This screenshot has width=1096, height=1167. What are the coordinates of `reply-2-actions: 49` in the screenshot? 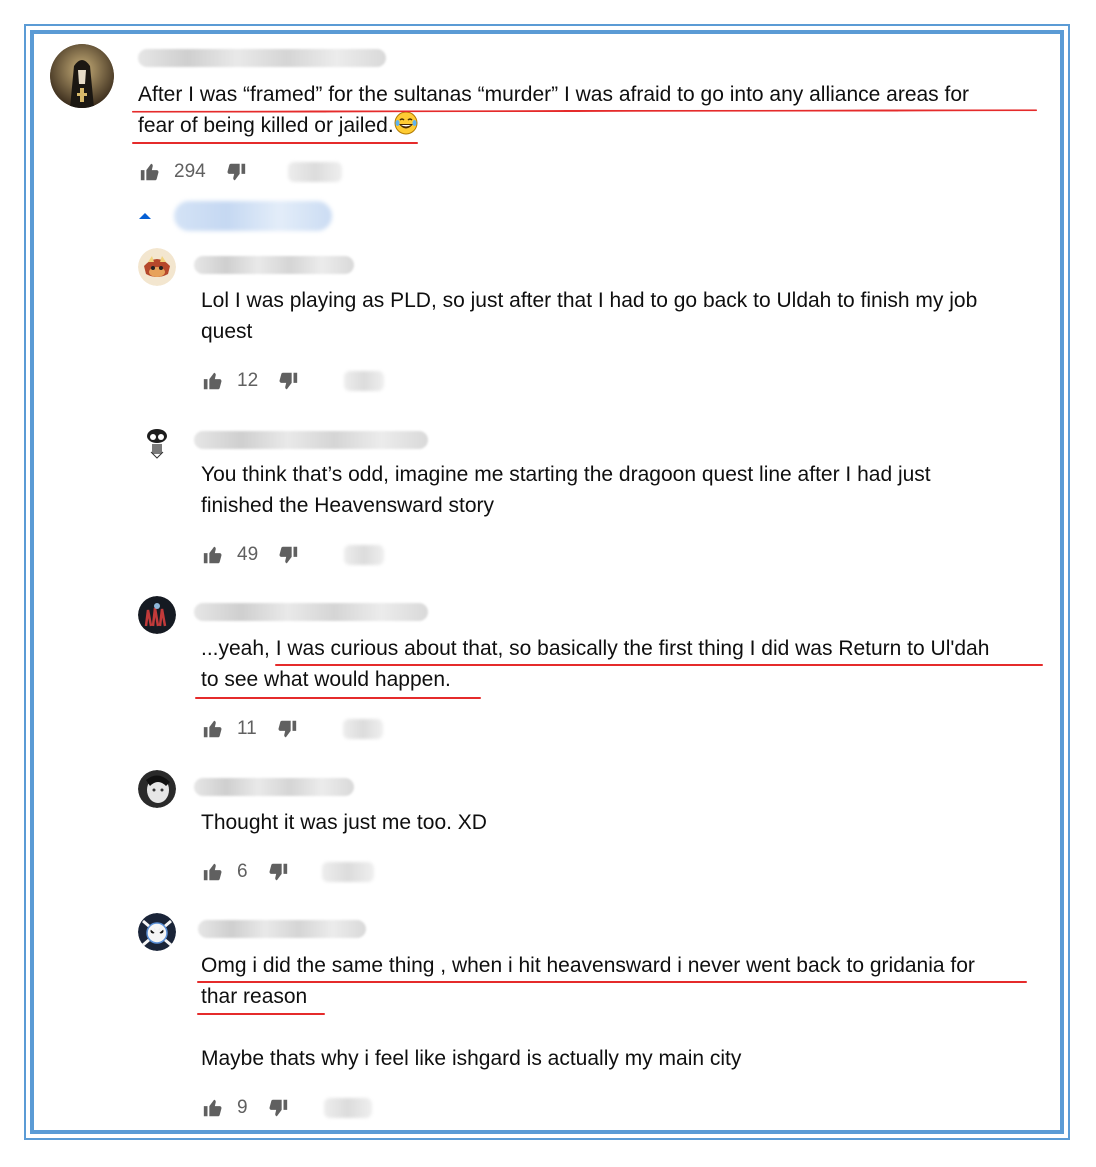 It's located at (293, 555).